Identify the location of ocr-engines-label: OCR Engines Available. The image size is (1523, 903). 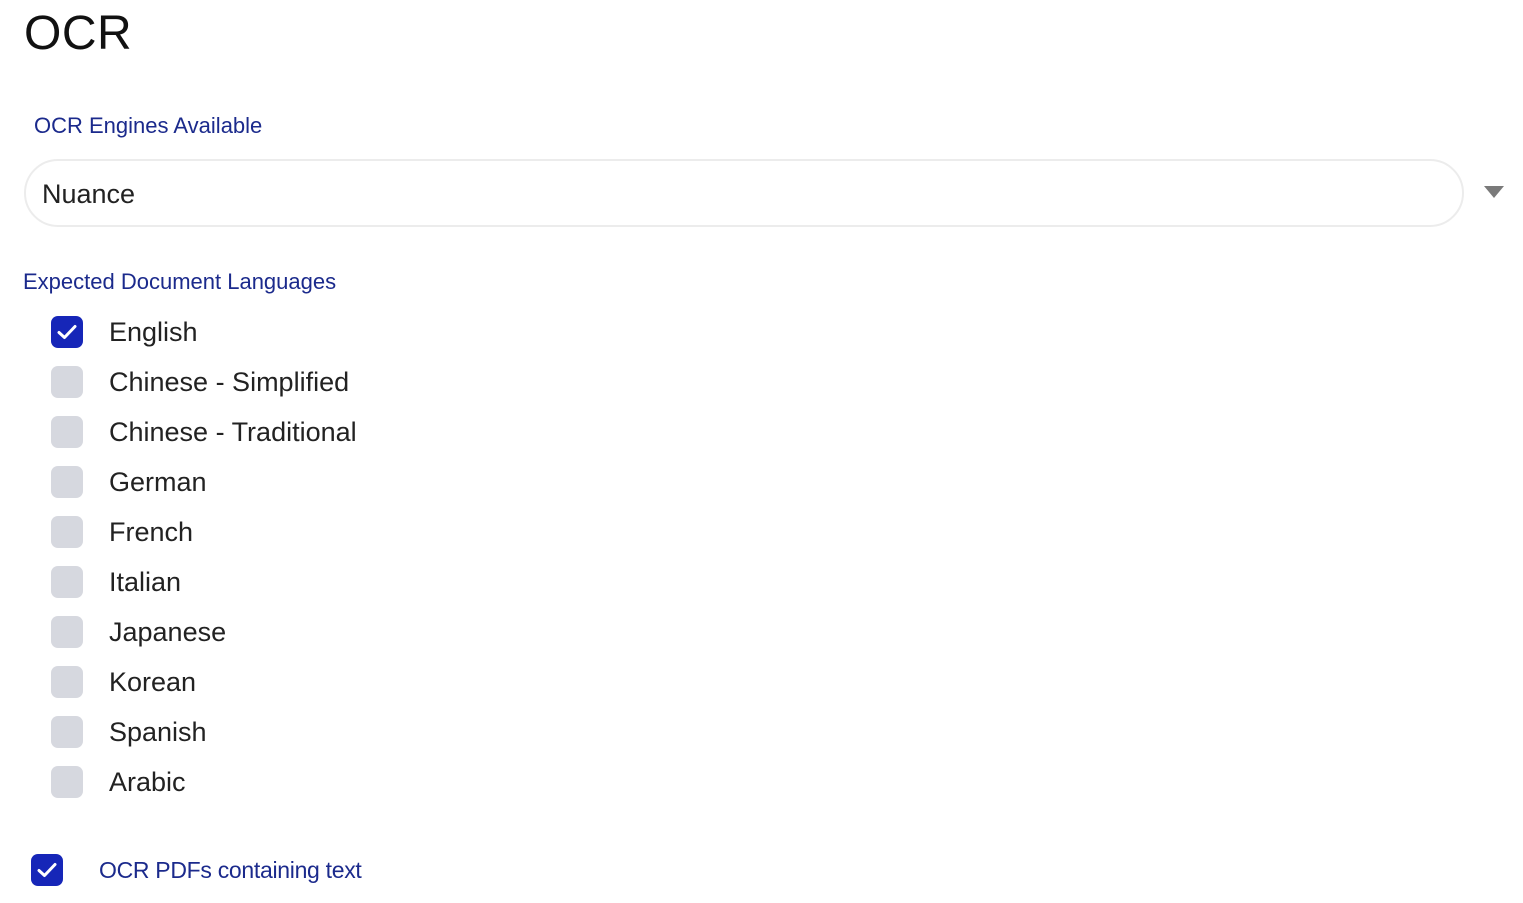
(148, 125).